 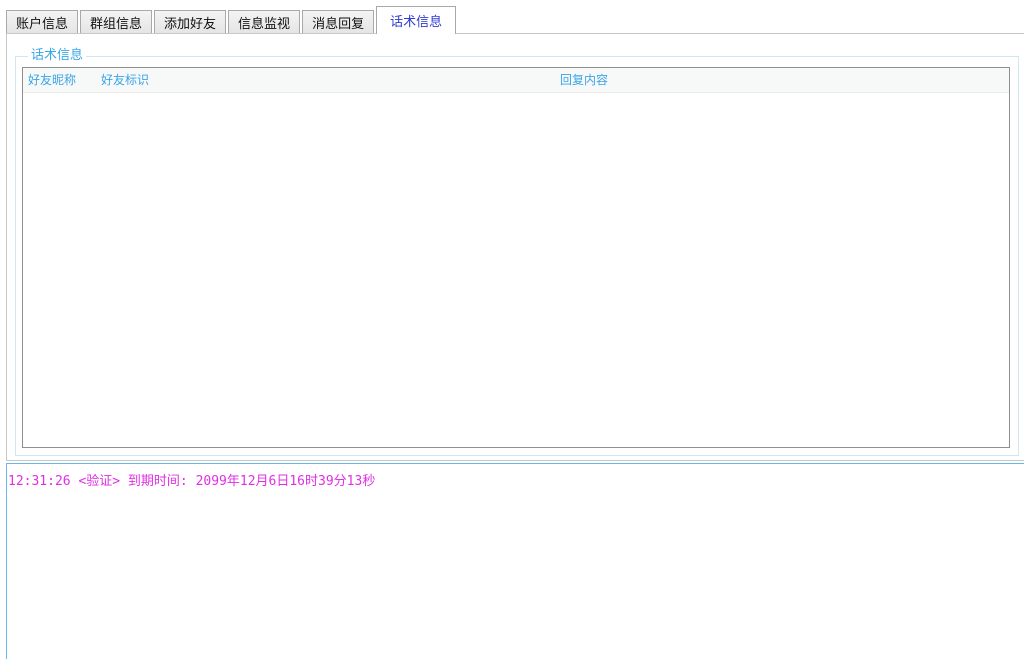 I want to click on tab-group-info: 群组信息, so click(x=116, y=22).